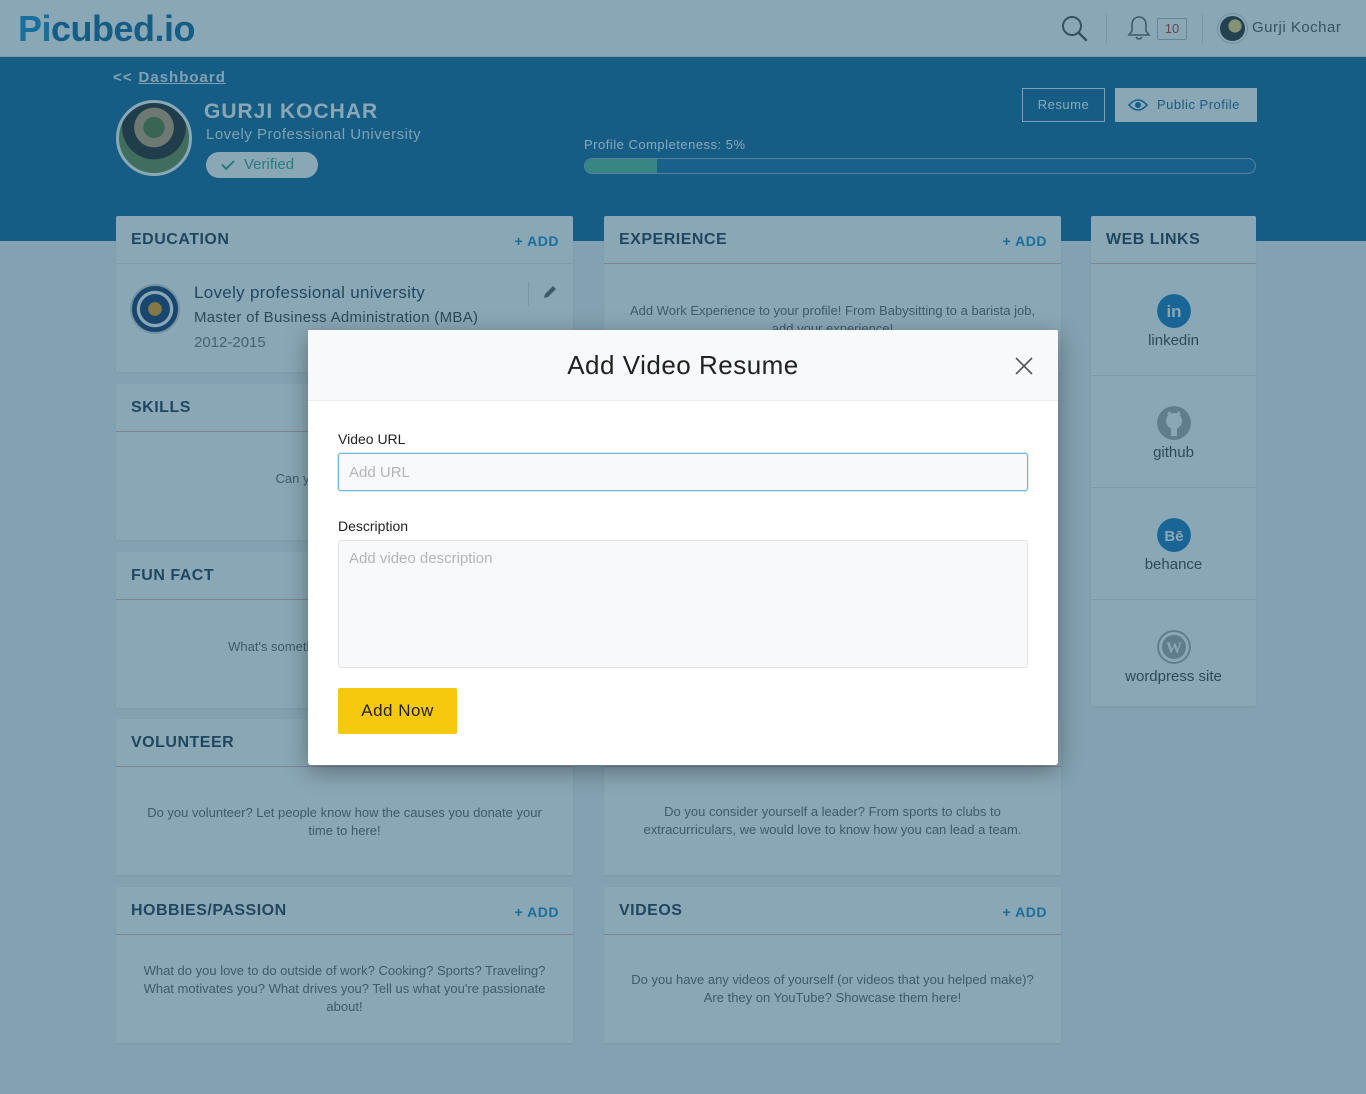 Image resolution: width=1366 pixels, height=1094 pixels. I want to click on video-url-label: Video URL, so click(372, 439).